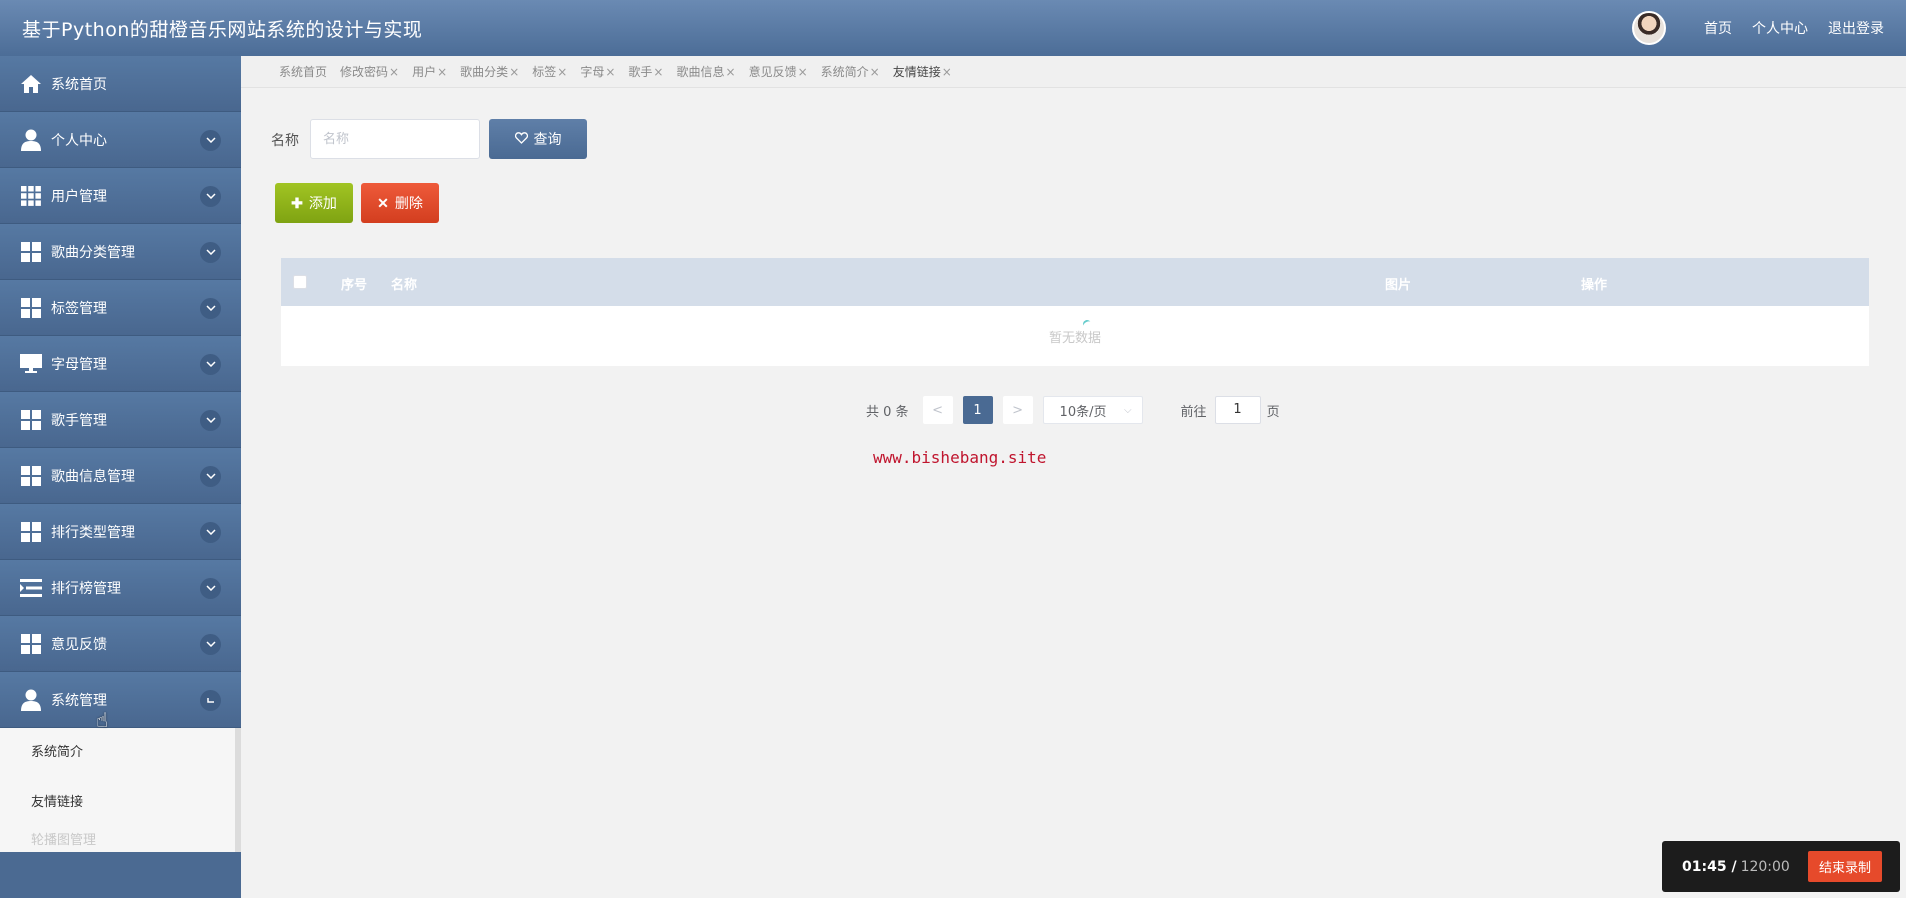 This screenshot has height=898, width=1906. I want to click on goto-page-input: 1, so click(1237, 410).